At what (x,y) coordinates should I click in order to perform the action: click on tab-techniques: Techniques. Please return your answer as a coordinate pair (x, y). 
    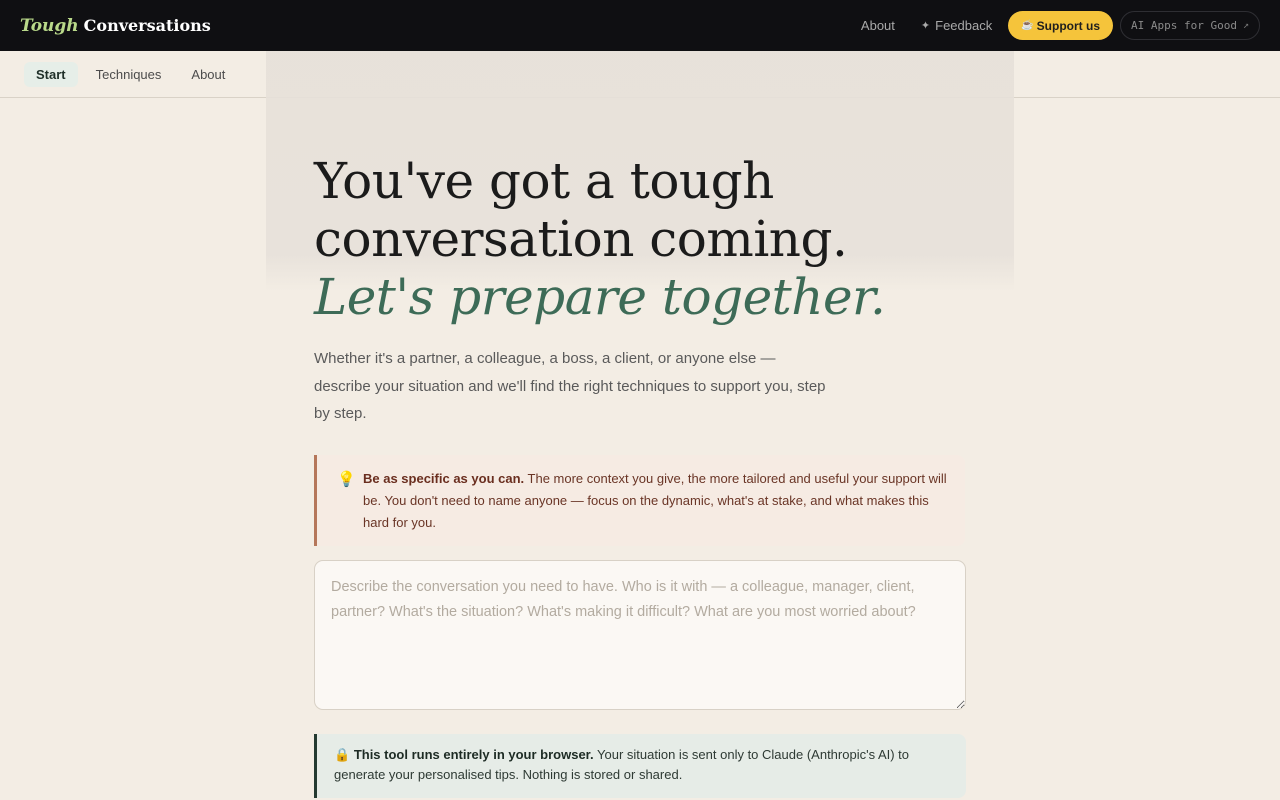
    Looking at the image, I should click on (129, 74).